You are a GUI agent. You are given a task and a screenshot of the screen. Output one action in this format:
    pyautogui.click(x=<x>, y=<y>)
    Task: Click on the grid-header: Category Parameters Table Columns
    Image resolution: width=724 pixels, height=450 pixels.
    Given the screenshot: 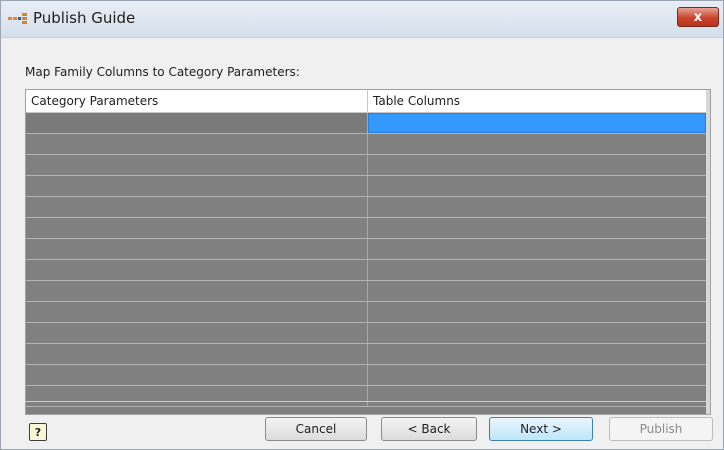 What is the action you would take?
    pyautogui.click(x=368, y=101)
    